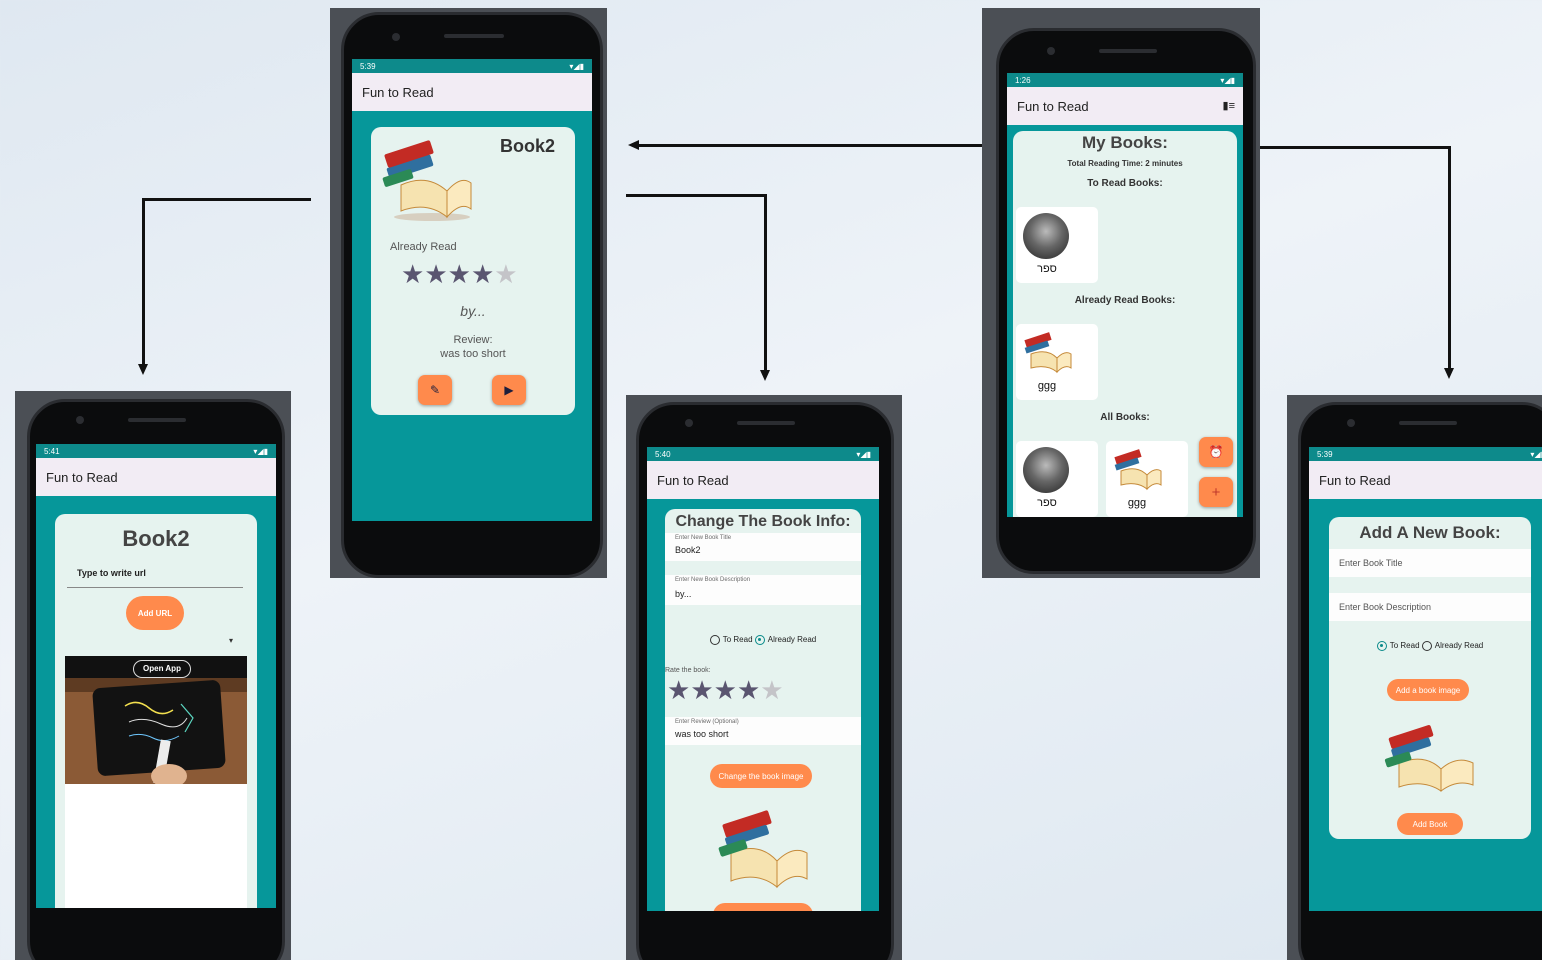 The image size is (1542, 960). What do you see at coordinates (156, 846) in the screenshot?
I see `blank-area` at bounding box center [156, 846].